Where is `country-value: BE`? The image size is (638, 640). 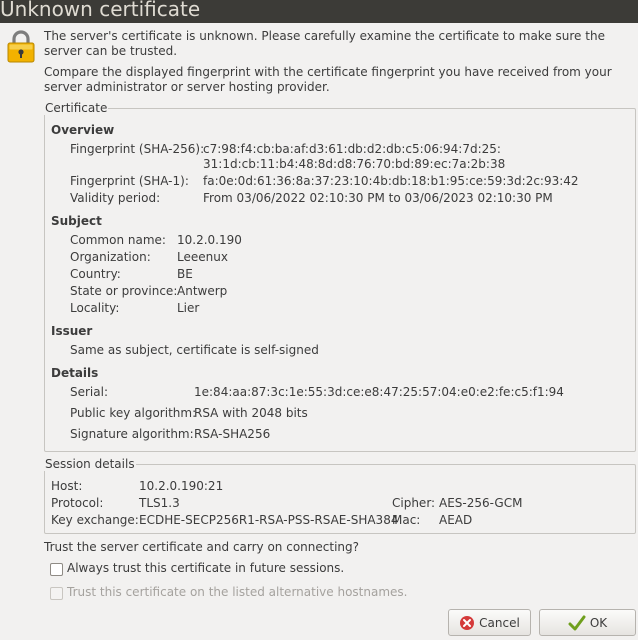
country-value: BE is located at coordinates (185, 274).